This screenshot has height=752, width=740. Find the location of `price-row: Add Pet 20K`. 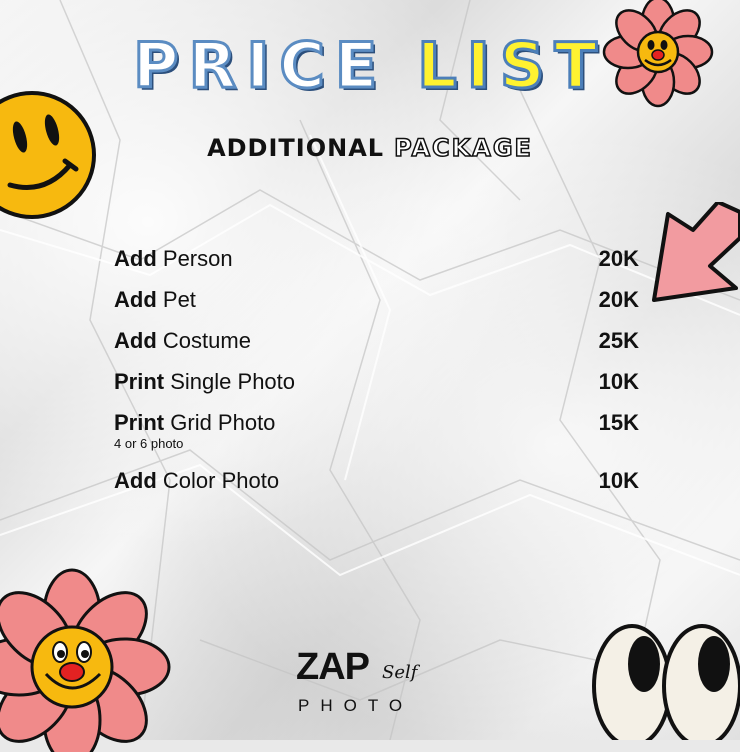

price-row: Add Pet 20K is located at coordinates (376, 307).